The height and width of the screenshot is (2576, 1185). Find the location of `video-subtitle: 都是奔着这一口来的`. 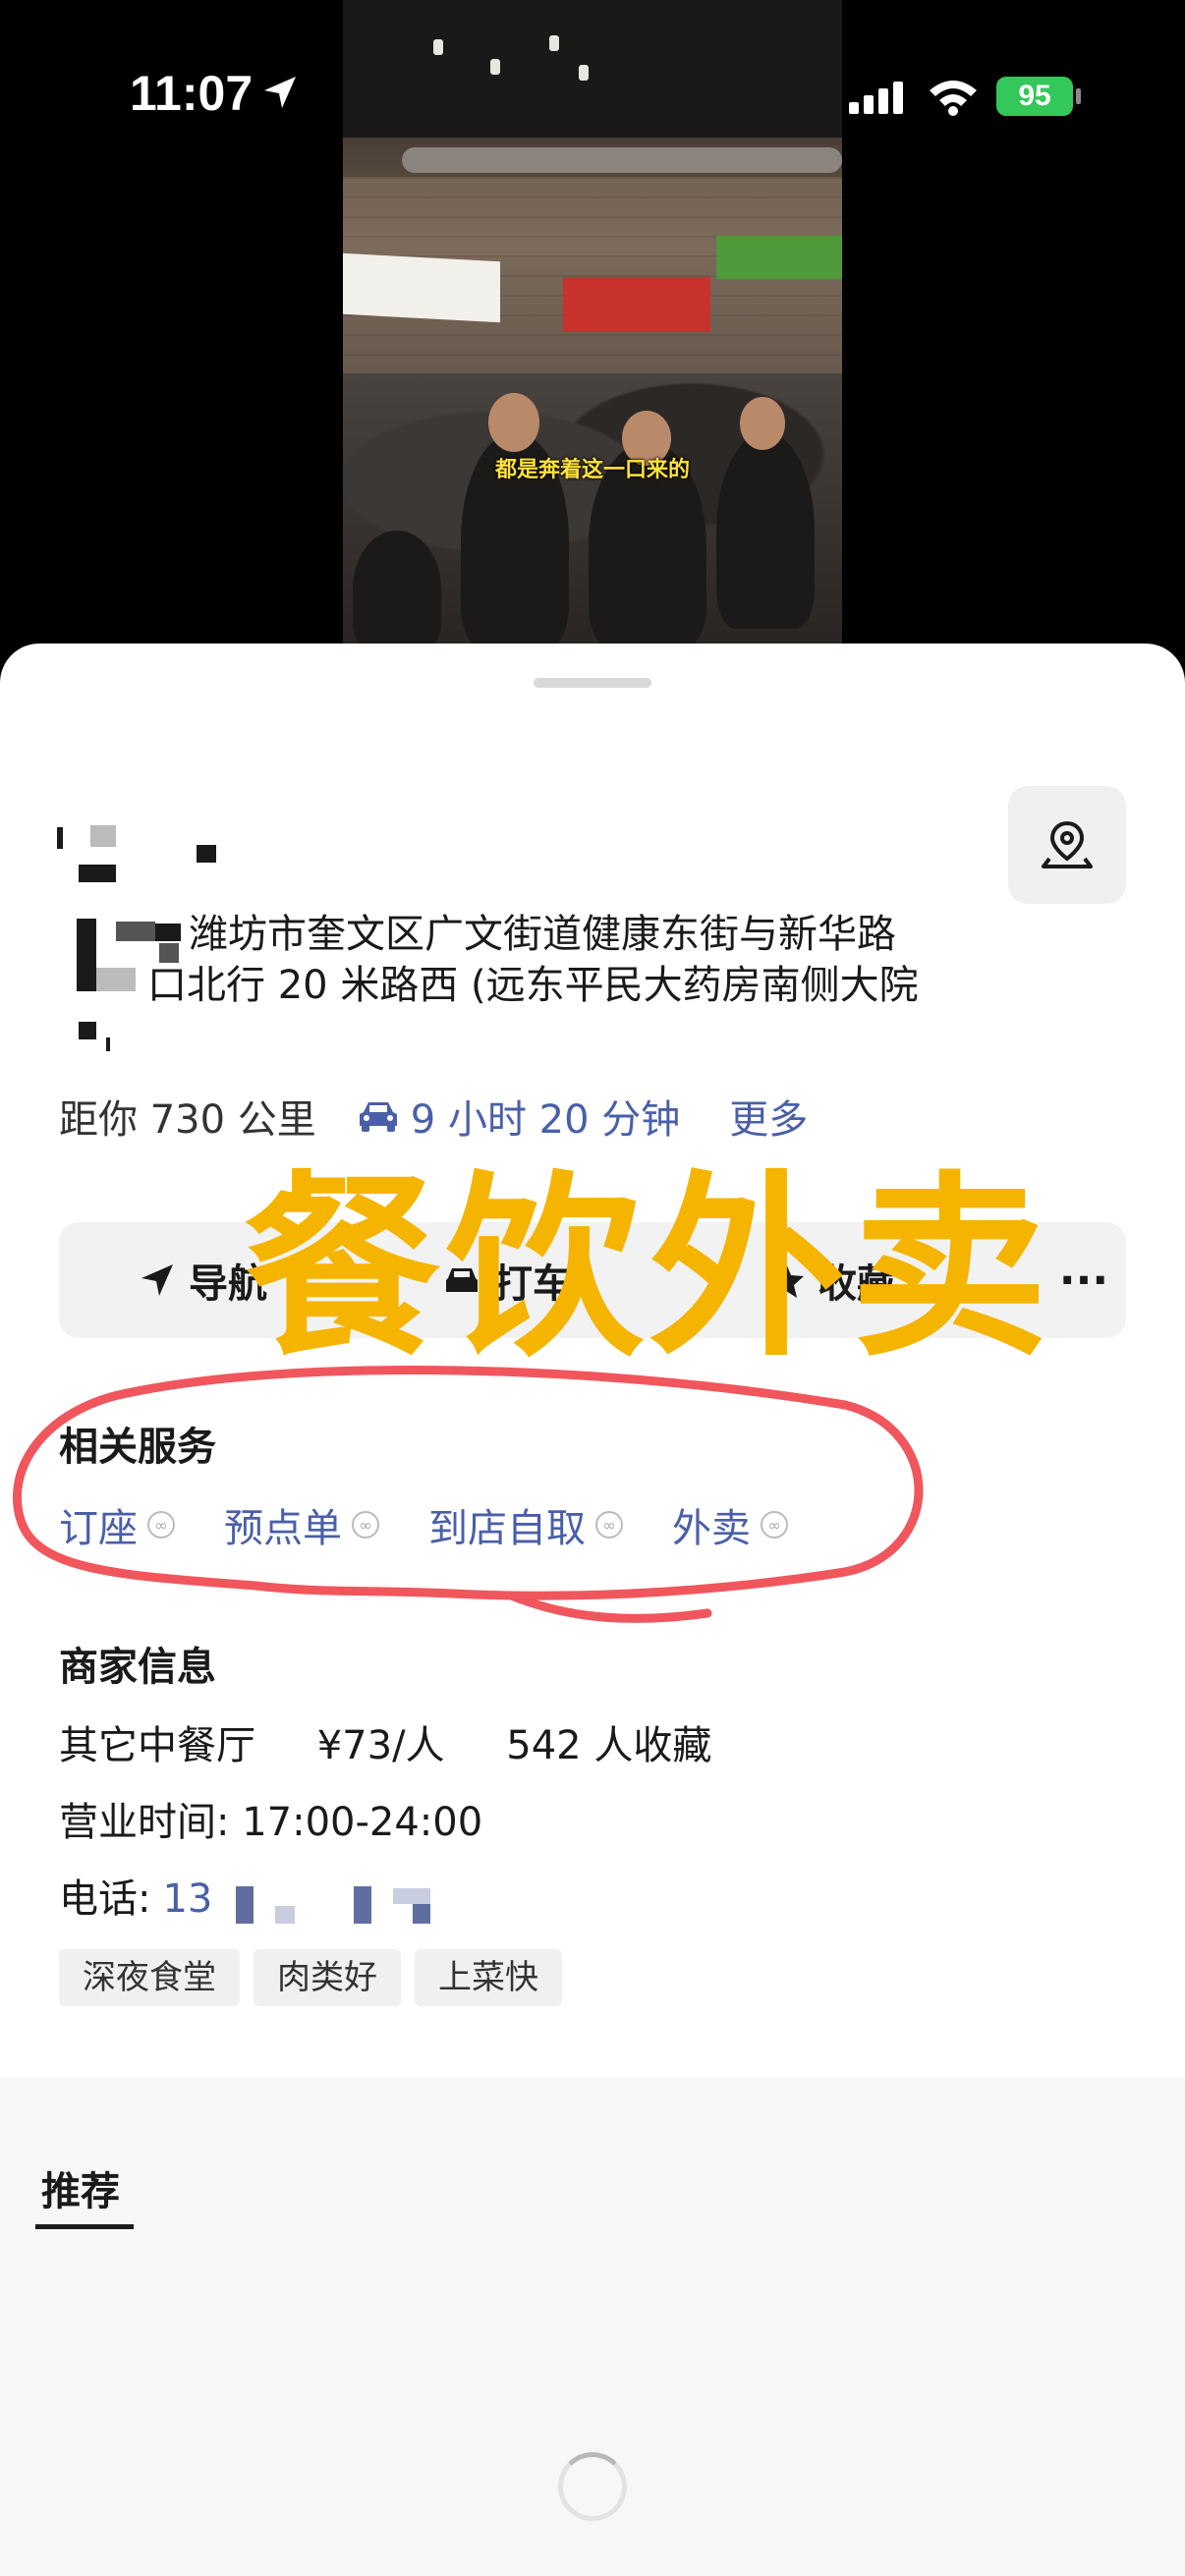

video-subtitle: 都是奔着这一口来的 is located at coordinates (592, 470).